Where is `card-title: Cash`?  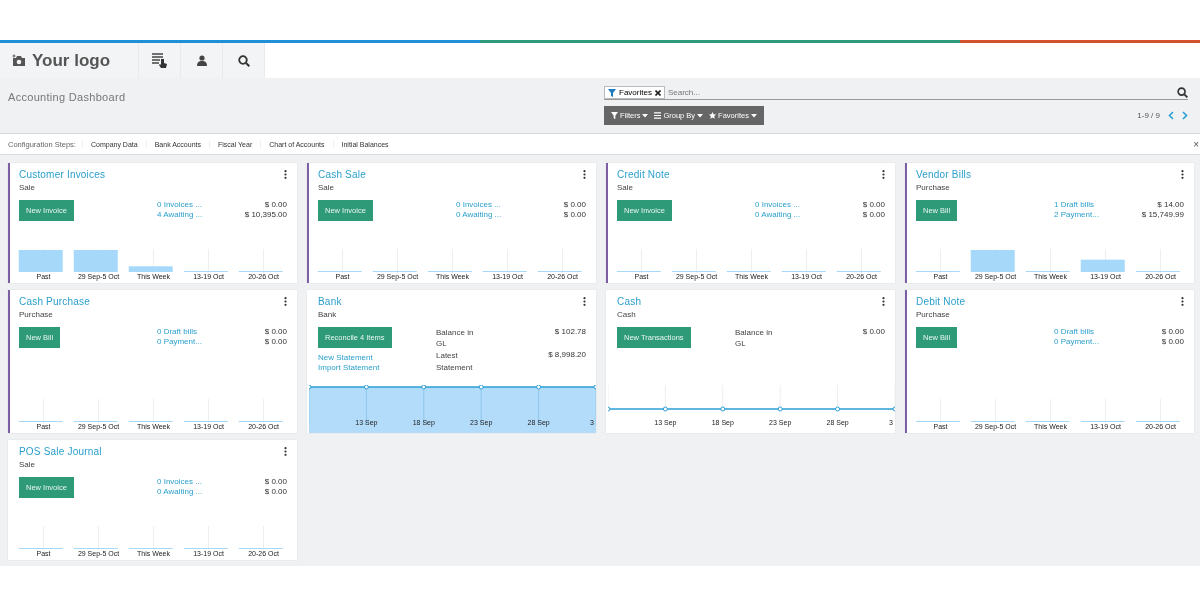
card-title: Cash is located at coordinates (629, 301).